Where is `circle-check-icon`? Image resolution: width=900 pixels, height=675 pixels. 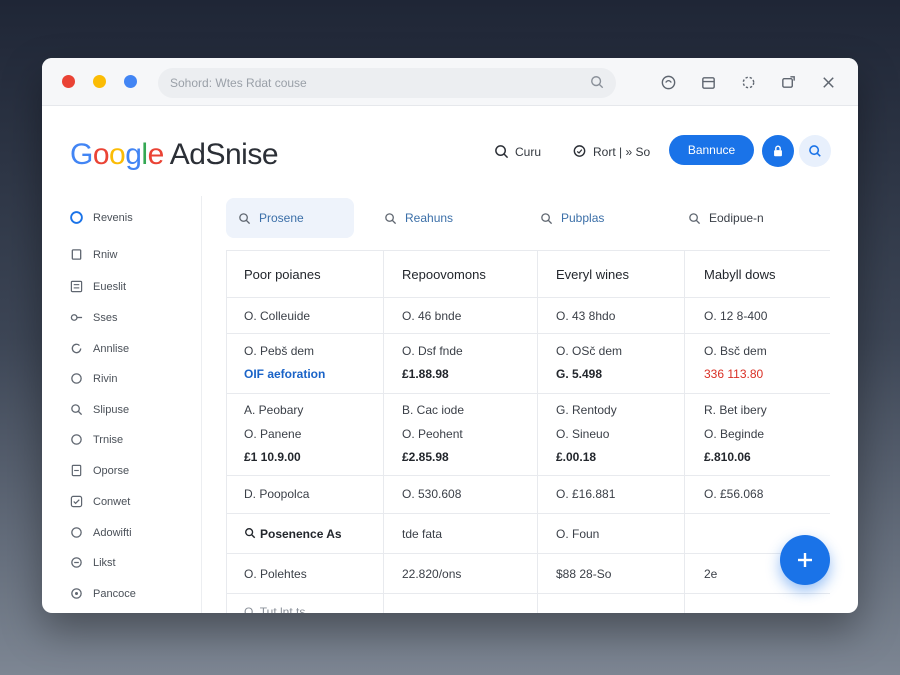
circle-check-icon is located at coordinates (76, 217).